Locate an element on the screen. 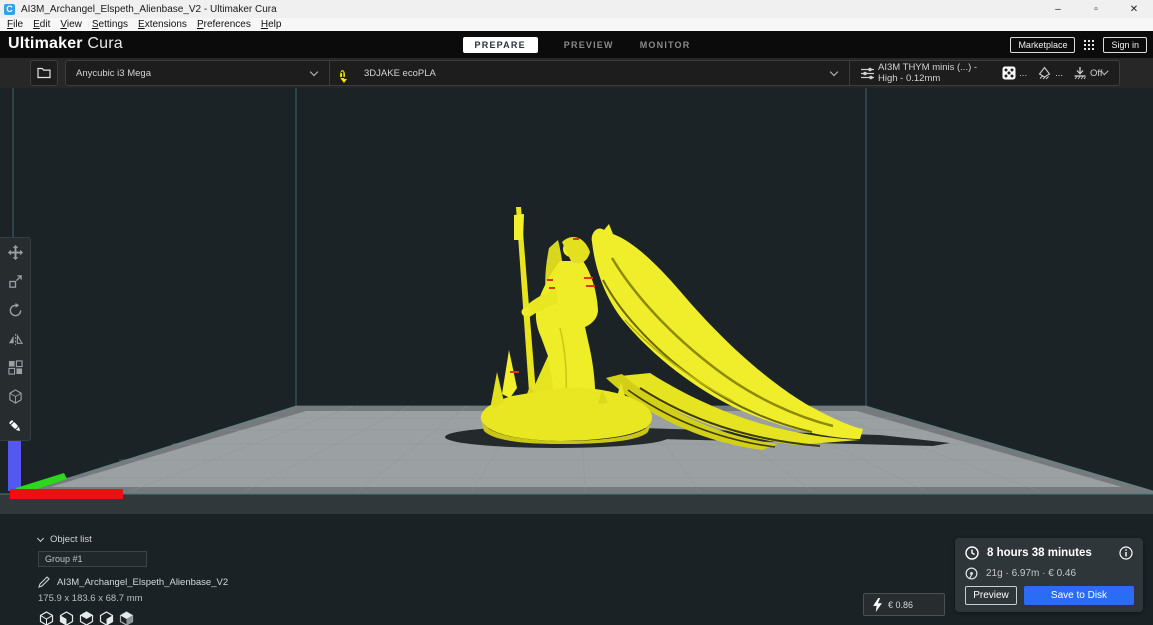 The width and height of the screenshot is (1153, 625). close-icon: ✕ is located at coordinates (1134, 9).